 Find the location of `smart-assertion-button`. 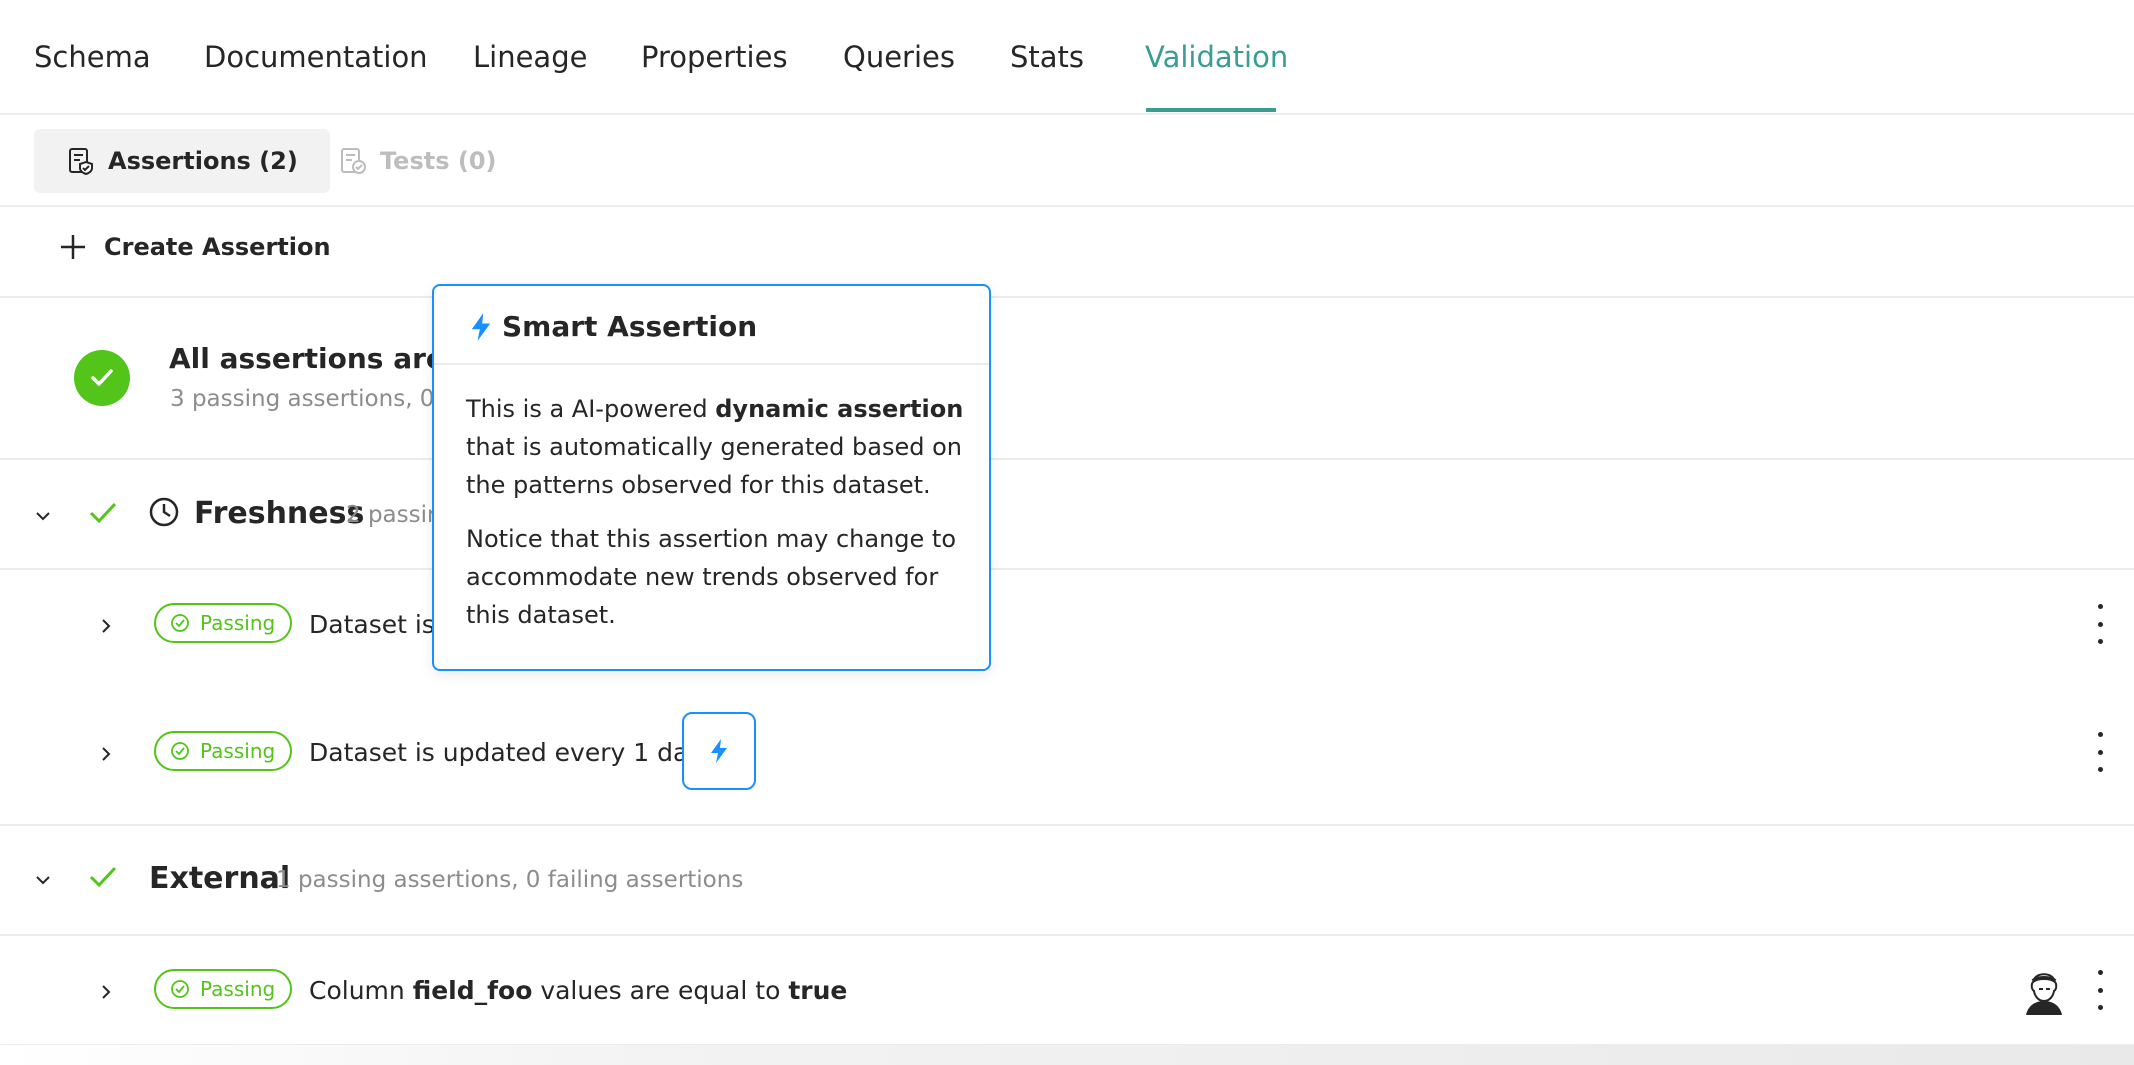

smart-assertion-button is located at coordinates (719, 751).